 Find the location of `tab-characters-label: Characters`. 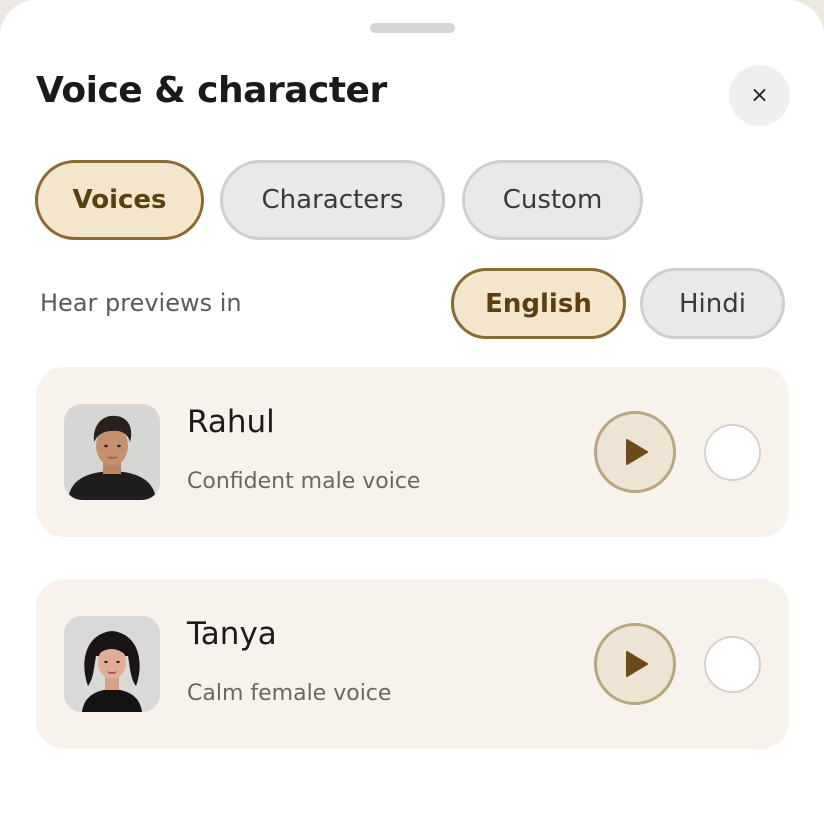

tab-characters-label: Characters is located at coordinates (332, 200).